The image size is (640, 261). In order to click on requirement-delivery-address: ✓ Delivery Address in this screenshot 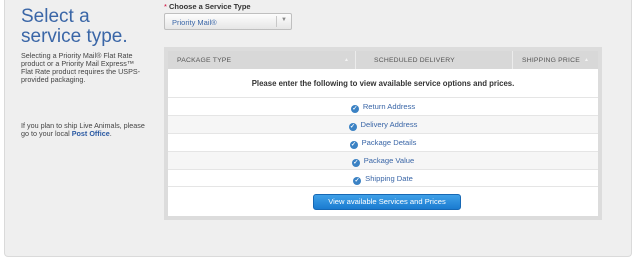, I will do `click(383, 124)`.